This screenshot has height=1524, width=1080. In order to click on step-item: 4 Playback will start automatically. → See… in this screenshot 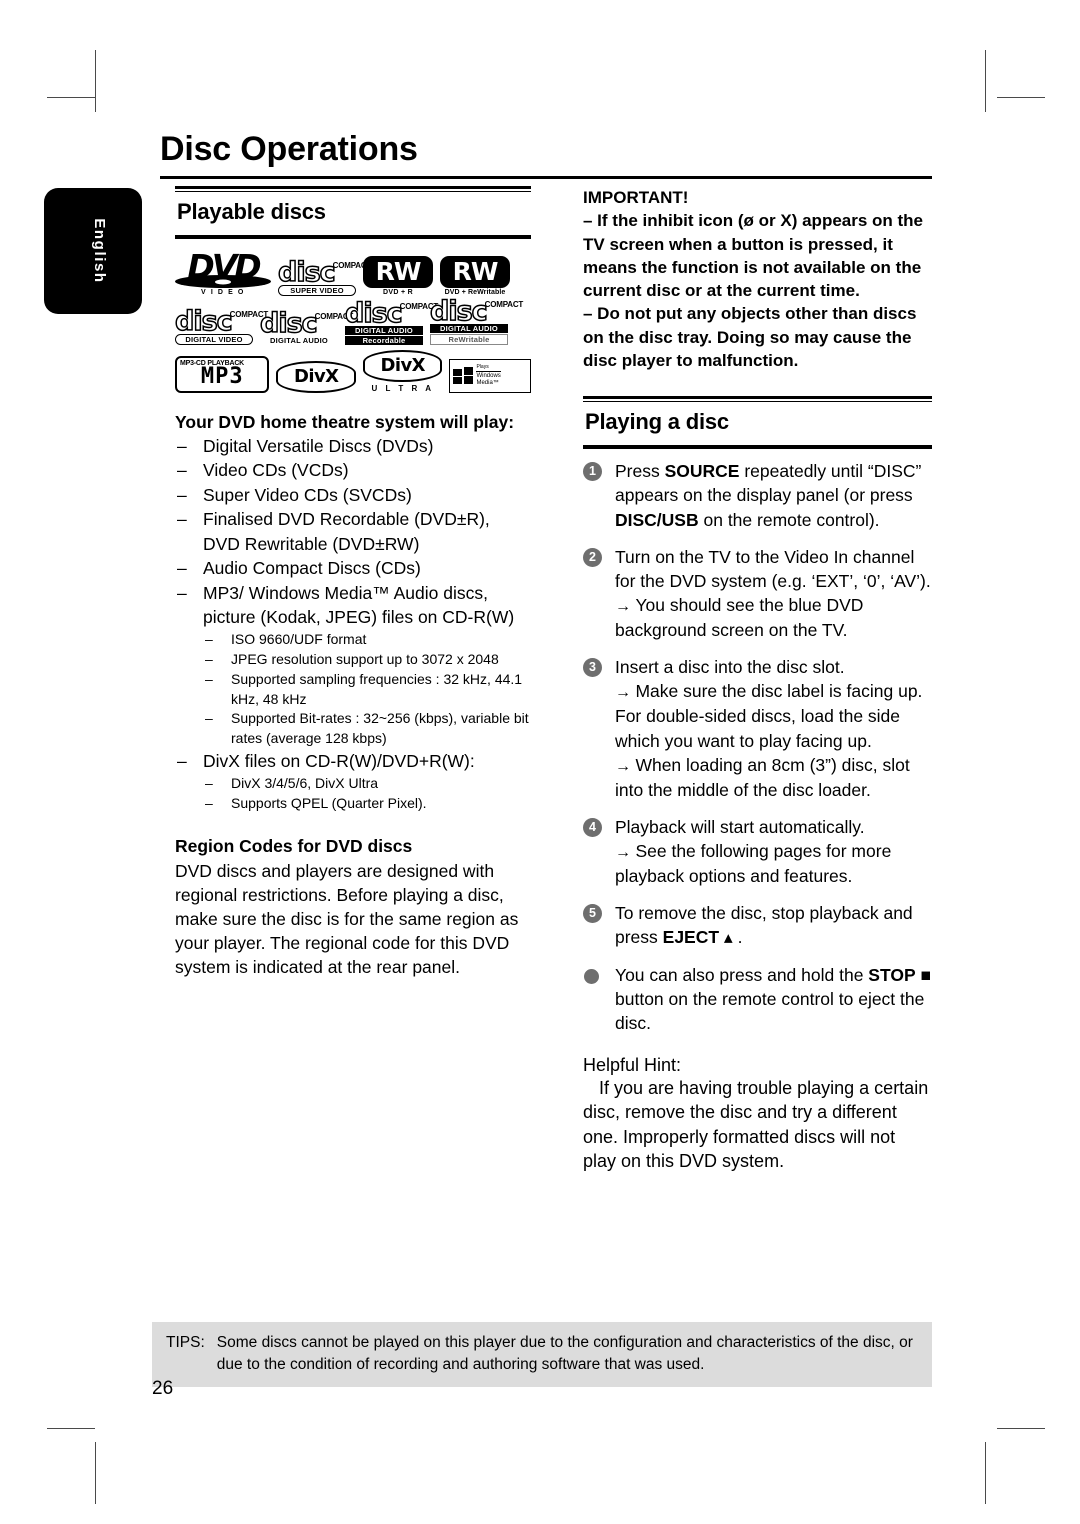, I will do `click(757, 851)`.